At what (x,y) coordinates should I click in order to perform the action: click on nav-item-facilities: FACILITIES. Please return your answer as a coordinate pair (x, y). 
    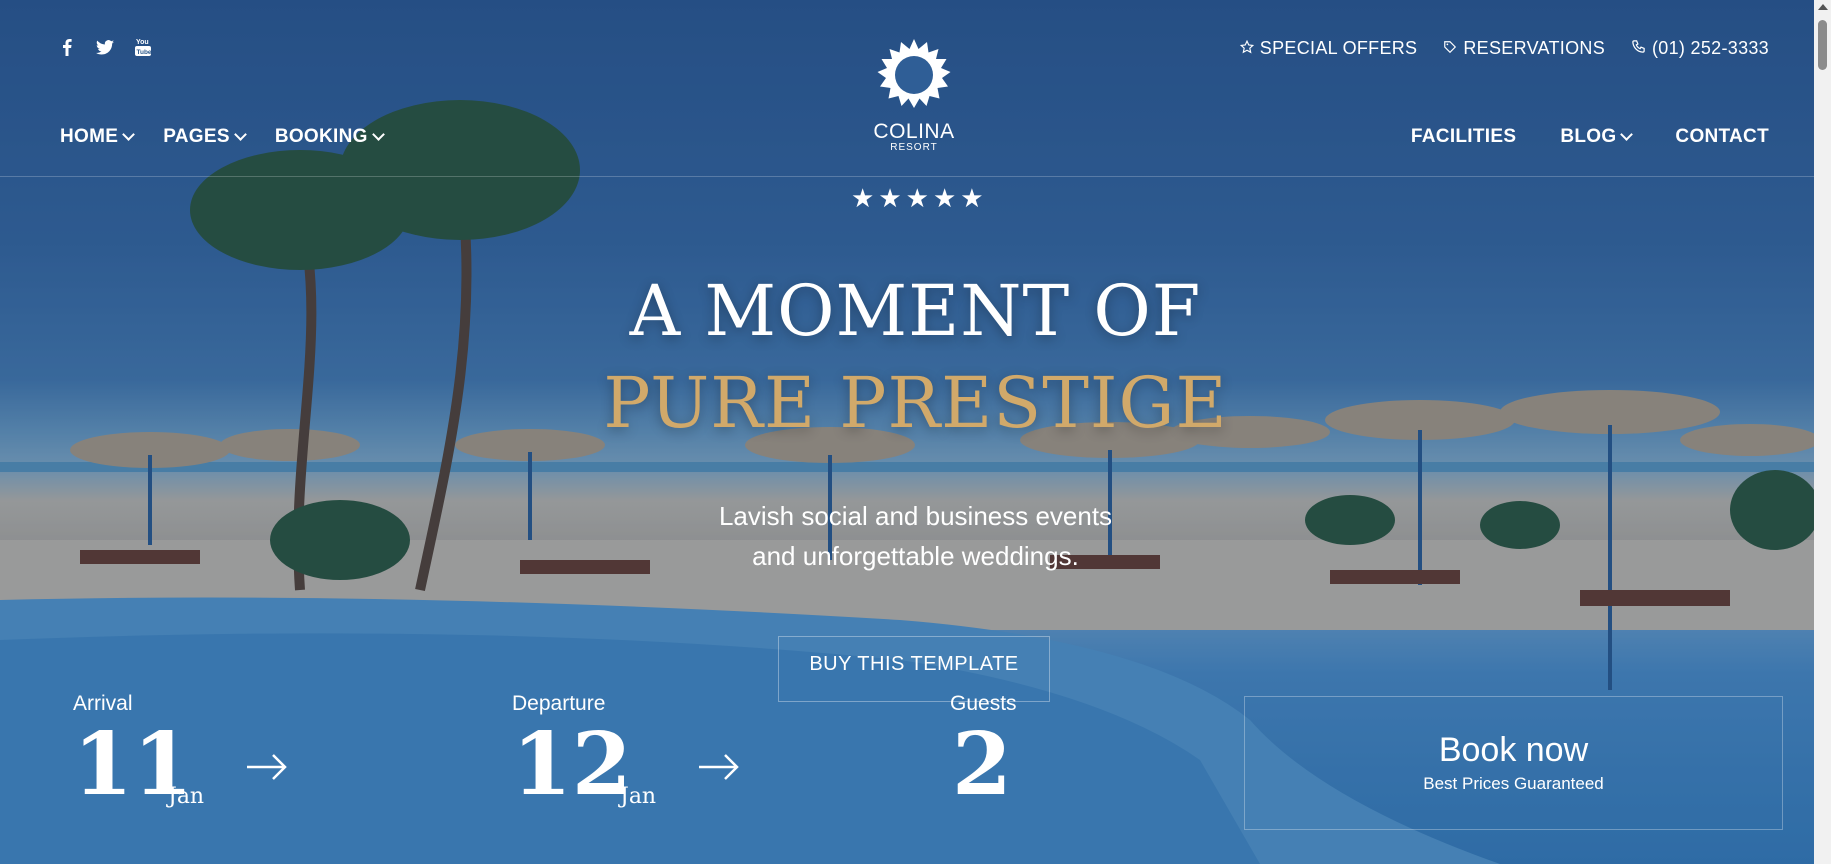
    Looking at the image, I should click on (1463, 137).